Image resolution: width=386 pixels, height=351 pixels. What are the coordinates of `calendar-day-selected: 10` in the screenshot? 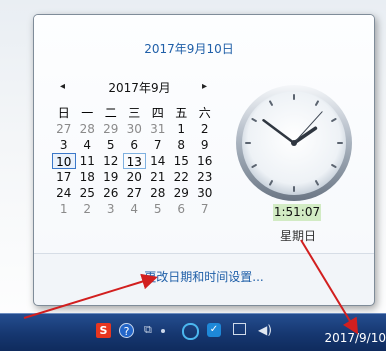 It's located at (64, 161).